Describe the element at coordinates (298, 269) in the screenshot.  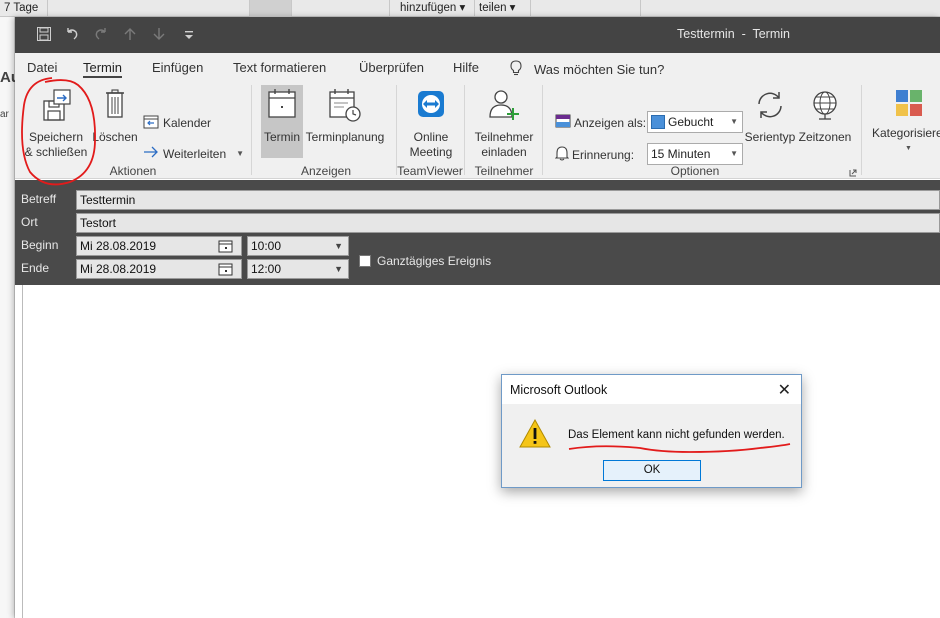
I see `end-time-dropdown: 12:00 ▼` at that location.